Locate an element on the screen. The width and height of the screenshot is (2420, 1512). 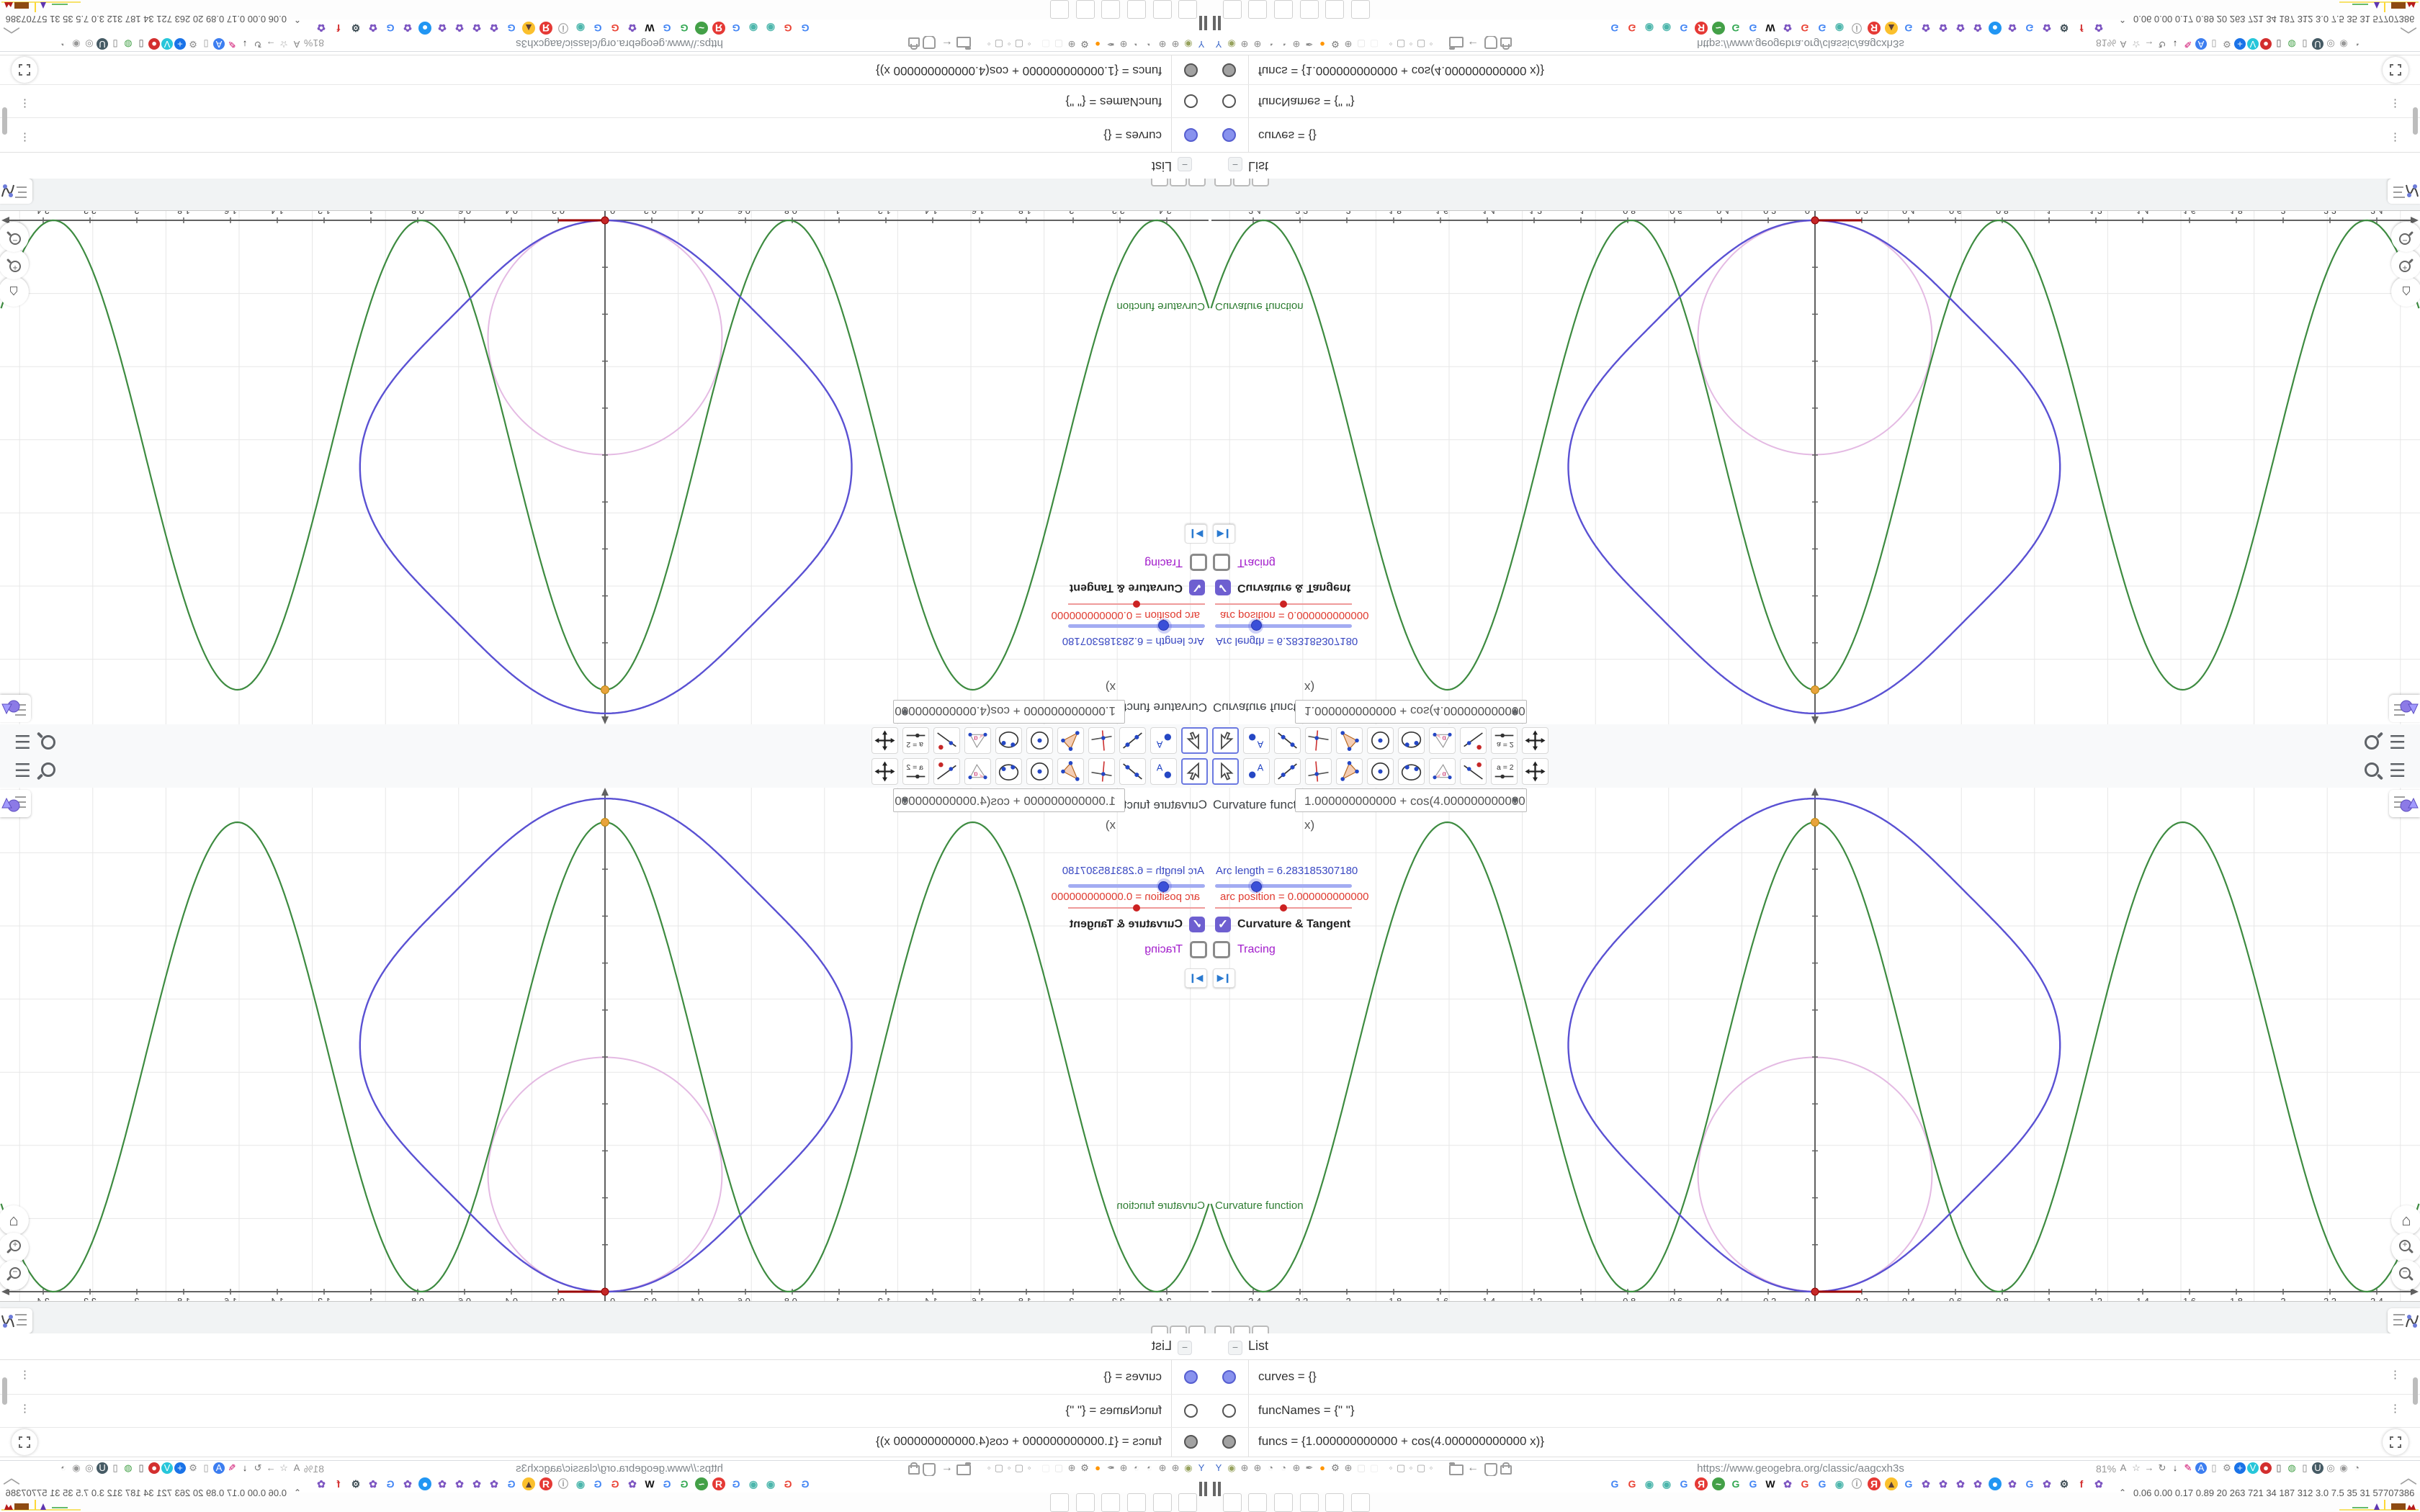
tool-angle-button: α is located at coordinates (1442, 740).